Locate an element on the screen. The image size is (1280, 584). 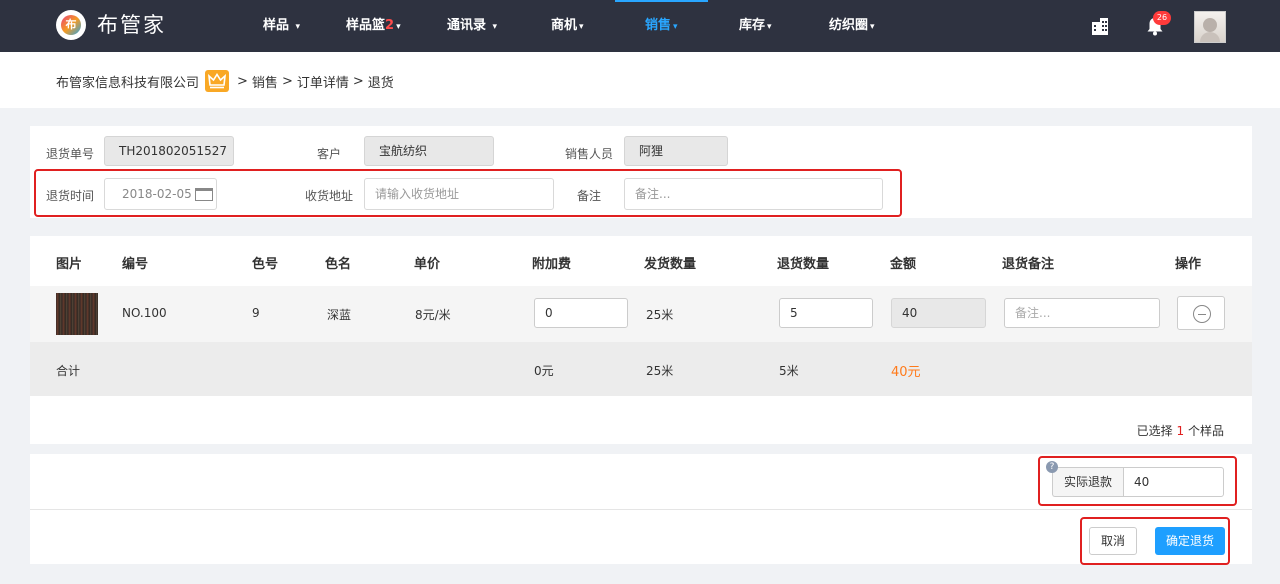
breadcrumb-sales: 销售 is located at coordinates (265, 81).